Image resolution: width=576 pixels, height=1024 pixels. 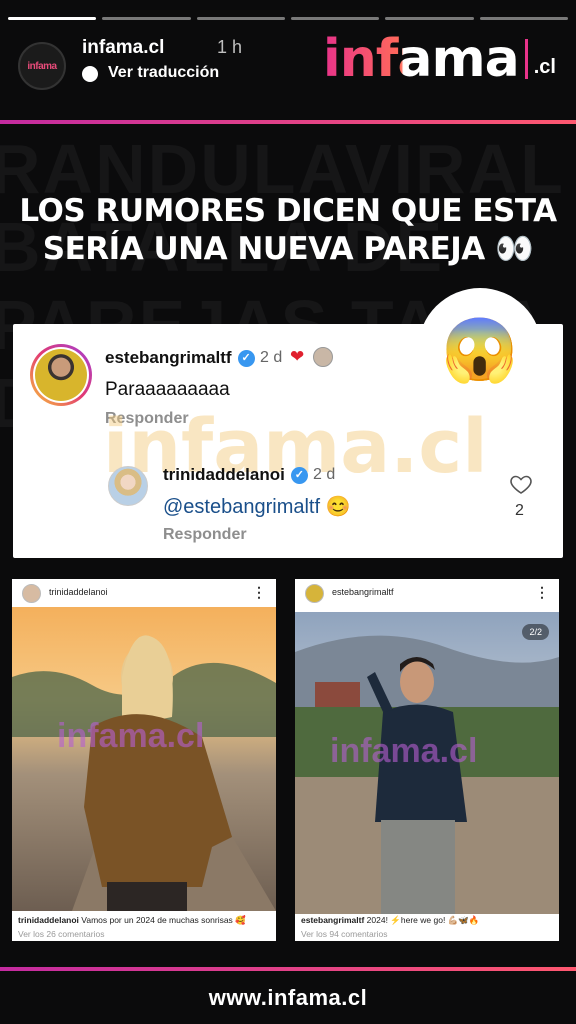 I want to click on carousel-counter: 2/2, so click(x=535, y=632).